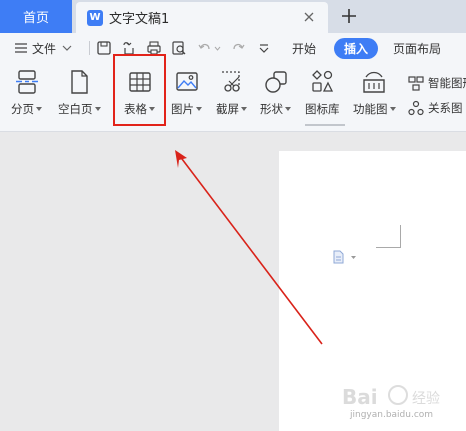  I want to click on new-tab-plus-icon, so click(349, 16).